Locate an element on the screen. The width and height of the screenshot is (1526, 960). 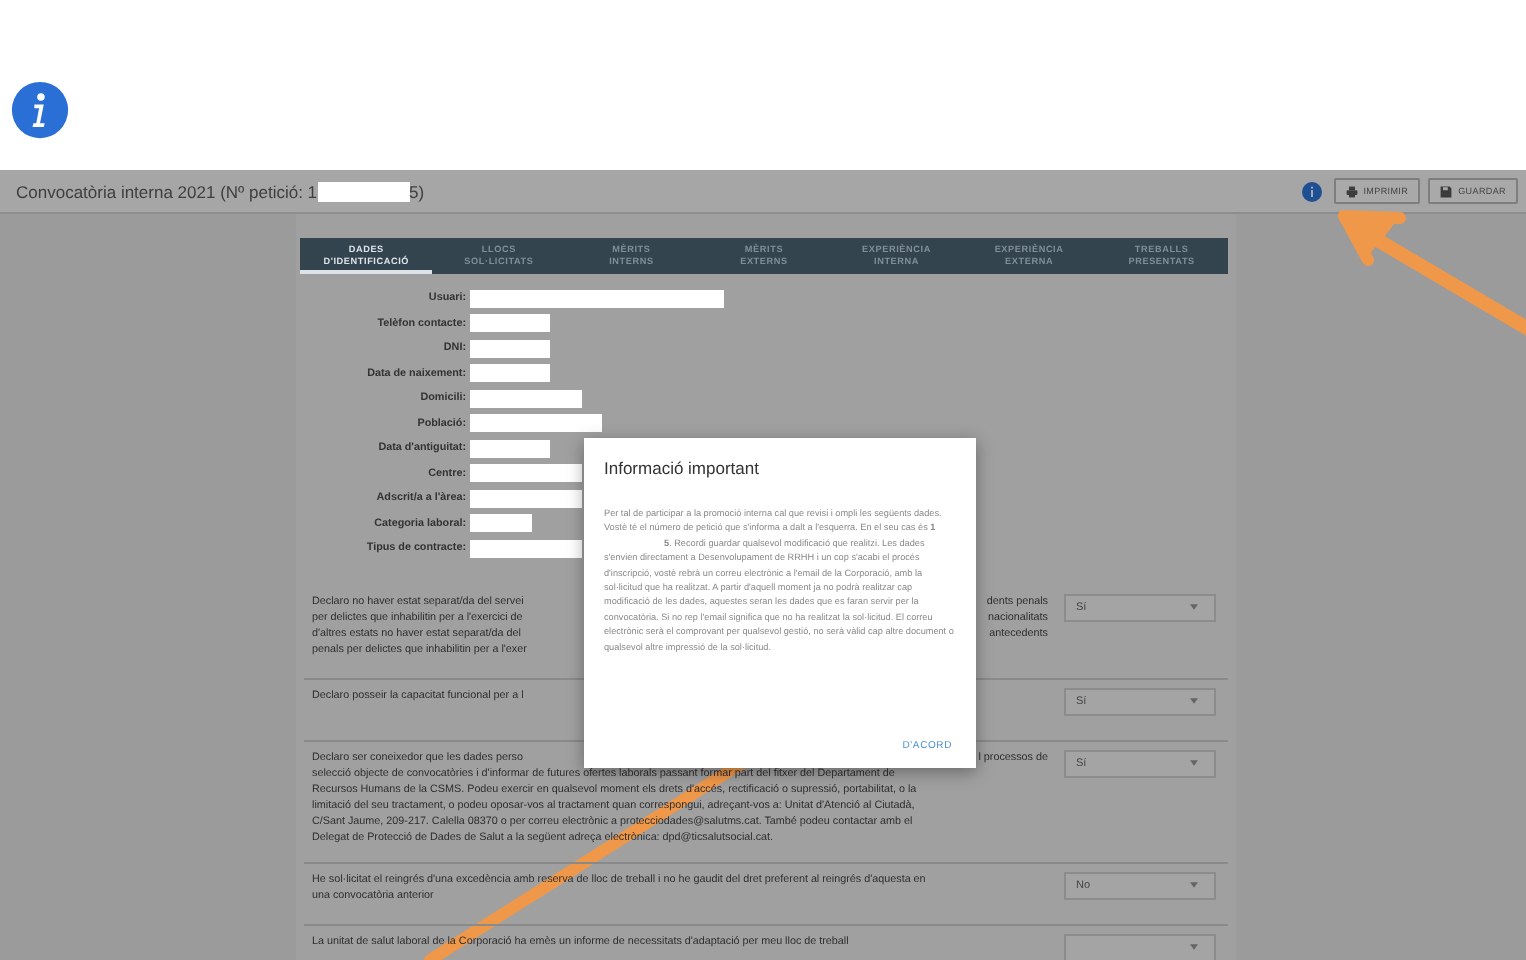
page-title: Convocatòria interna 2021 (Nº petició: 1 5) is located at coordinates (220, 191).